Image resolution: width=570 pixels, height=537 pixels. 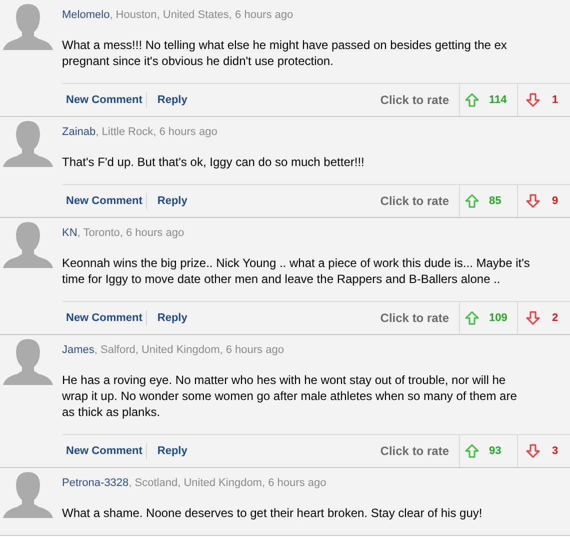 What do you see at coordinates (227, 483) in the screenshot?
I see `comment-meta: , Scotland, United Kingdom, 6 hours ago` at bounding box center [227, 483].